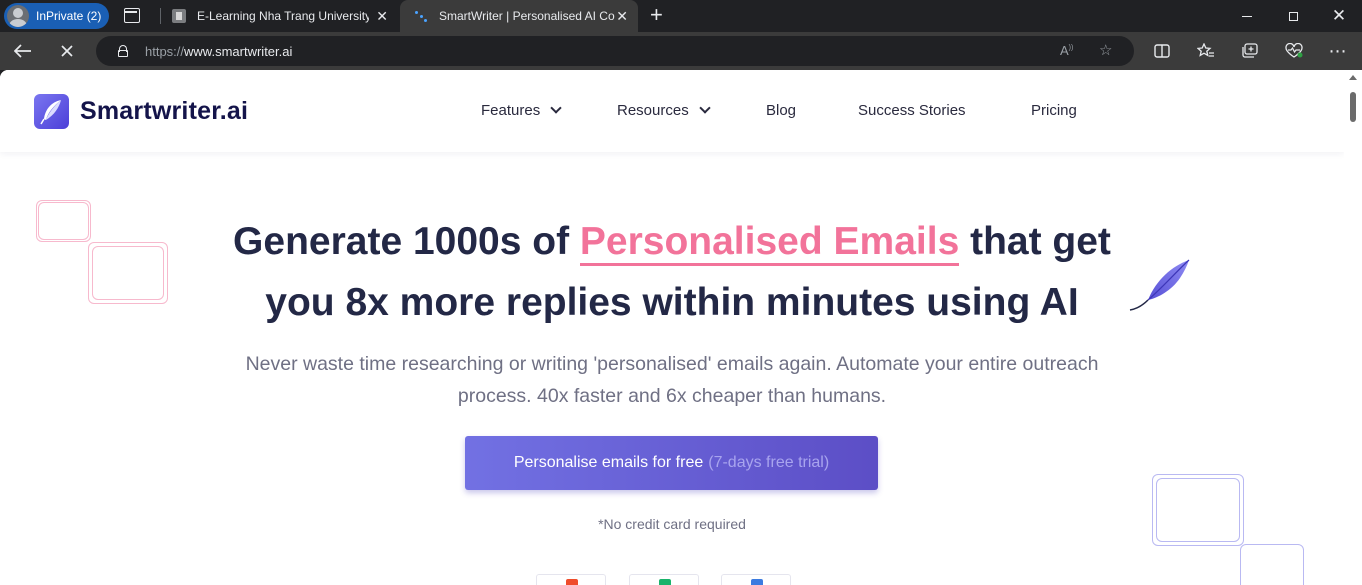 Image resolution: width=1362 pixels, height=585 pixels. I want to click on restore-icon, so click(1293, 16).